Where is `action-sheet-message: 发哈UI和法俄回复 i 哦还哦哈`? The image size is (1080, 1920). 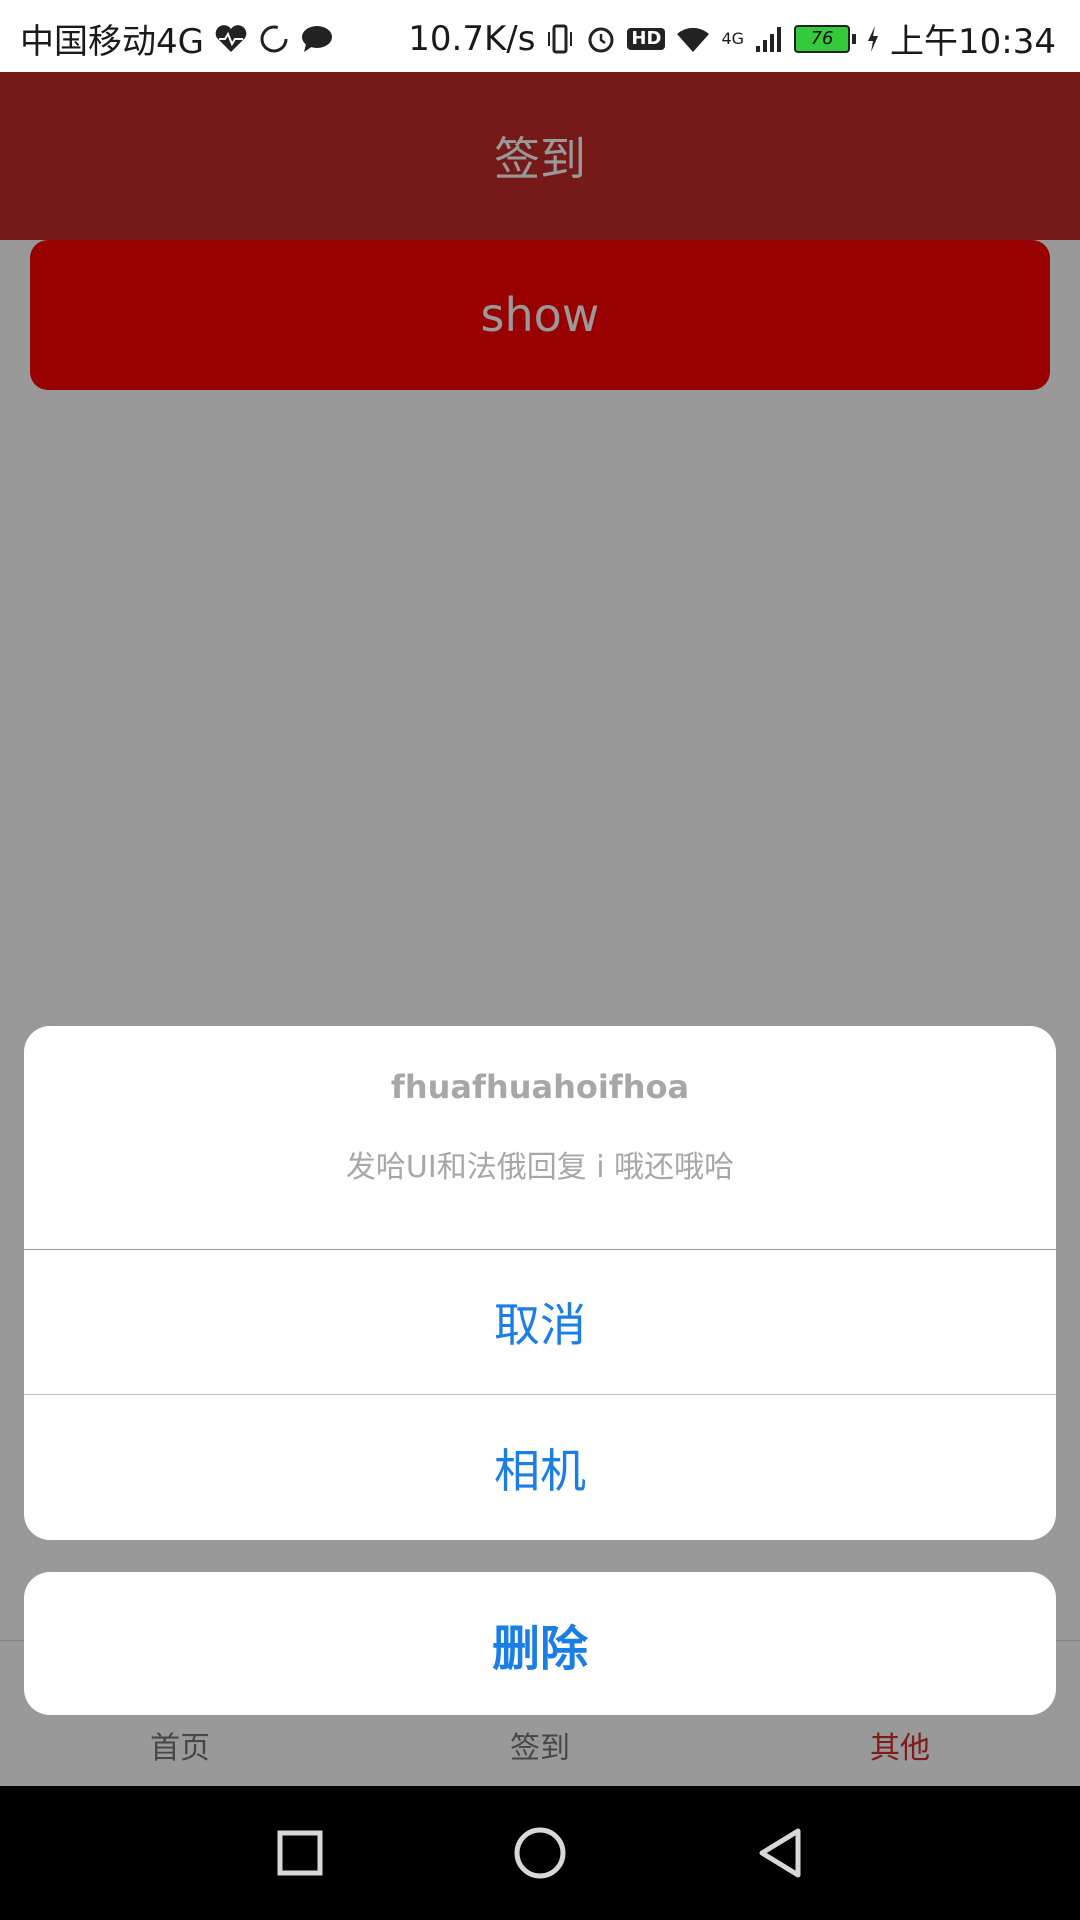
action-sheet-message: 发哈UI和法俄回复 i 哦还哦哈 is located at coordinates (540, 1167).